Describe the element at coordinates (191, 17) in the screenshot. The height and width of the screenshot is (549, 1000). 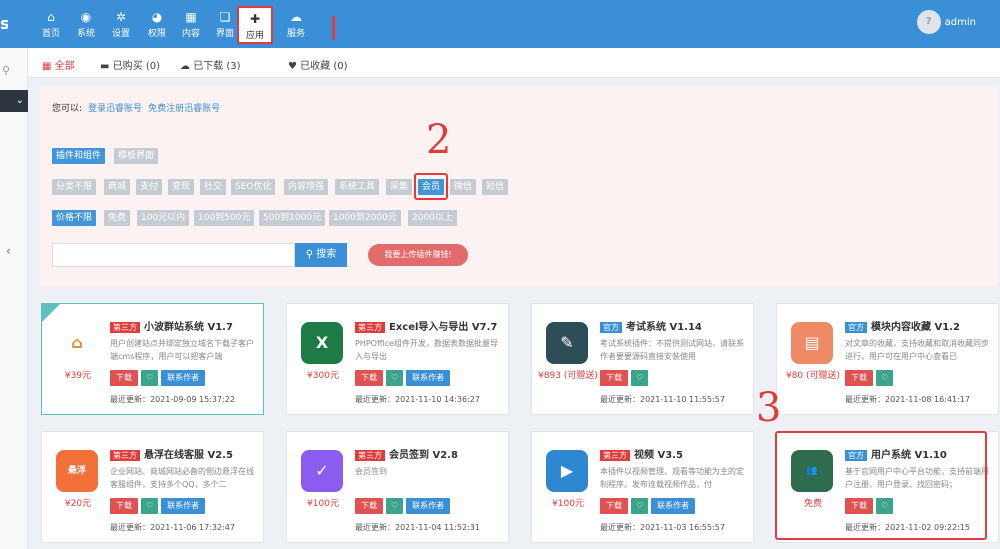
I see `grid-icon: ▦` at that location.